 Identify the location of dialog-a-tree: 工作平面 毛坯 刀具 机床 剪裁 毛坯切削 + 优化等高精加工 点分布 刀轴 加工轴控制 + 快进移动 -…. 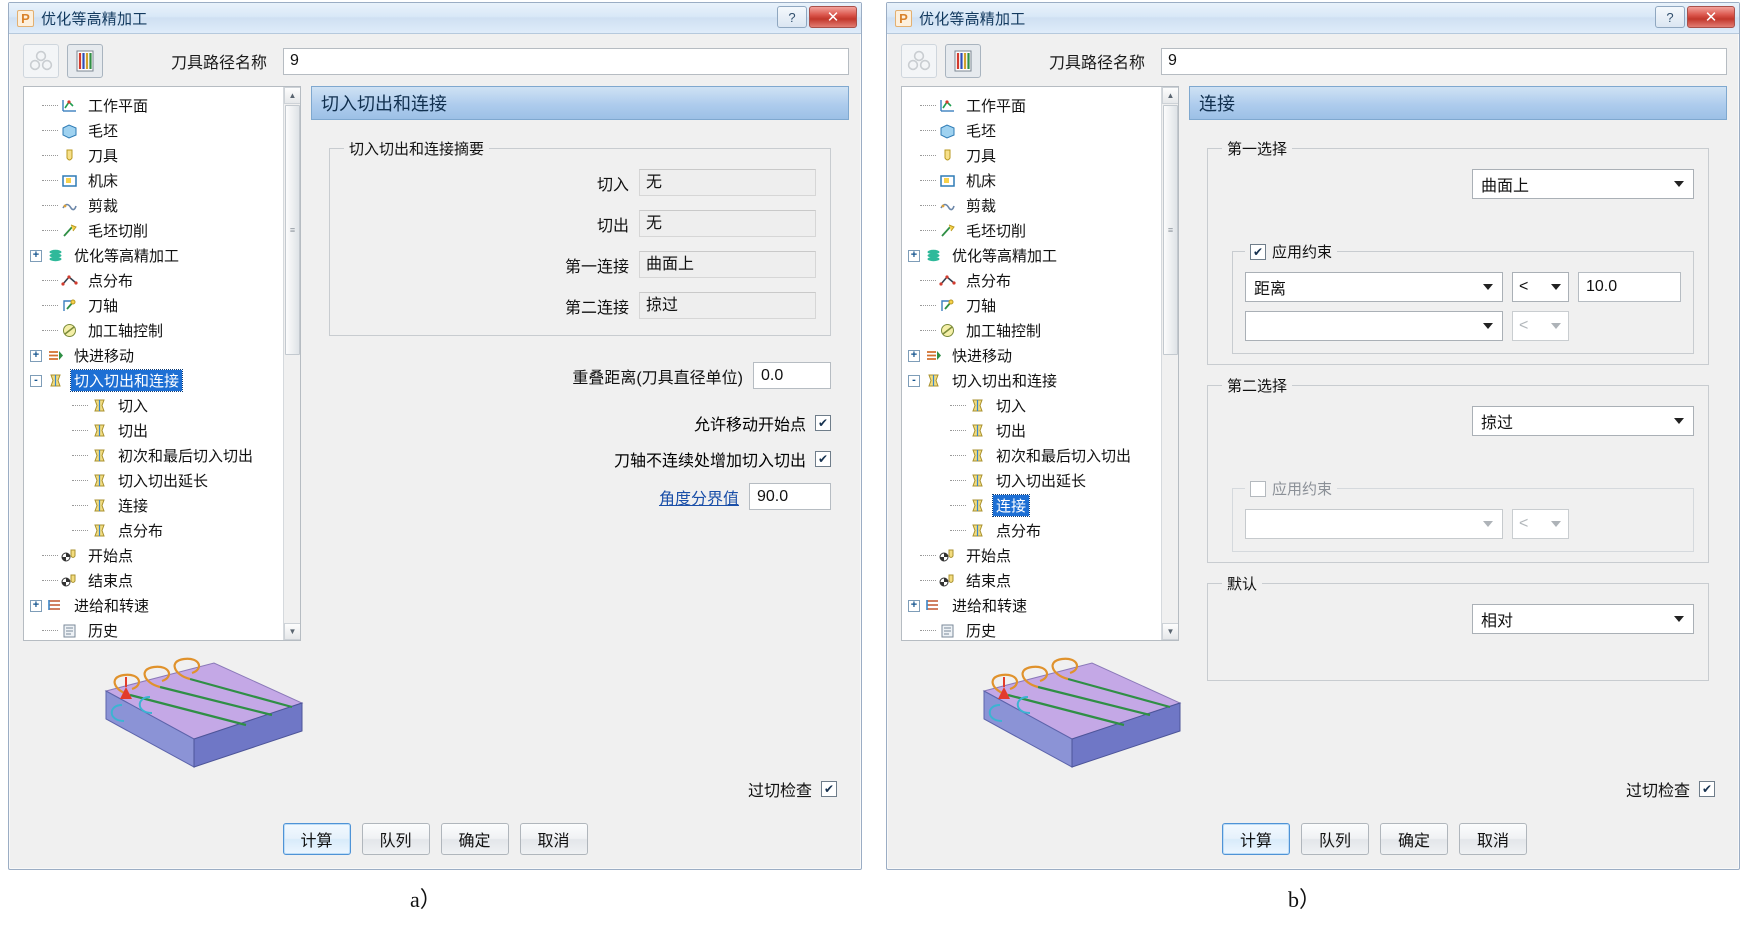
(162, 363).